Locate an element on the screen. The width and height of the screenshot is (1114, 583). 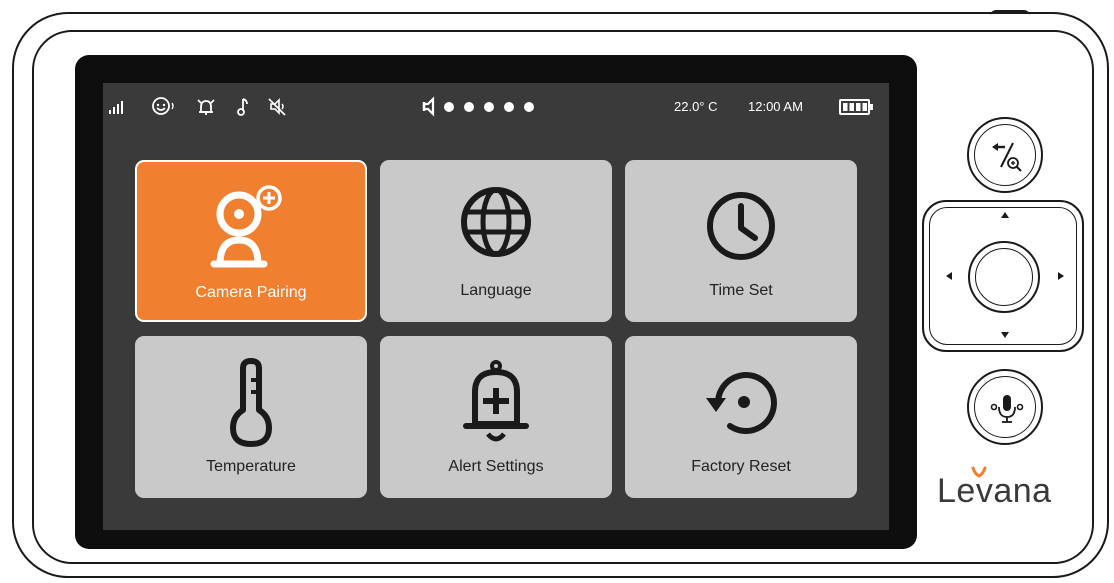
back-zoom-icon is located at coordinates (1007, 157).